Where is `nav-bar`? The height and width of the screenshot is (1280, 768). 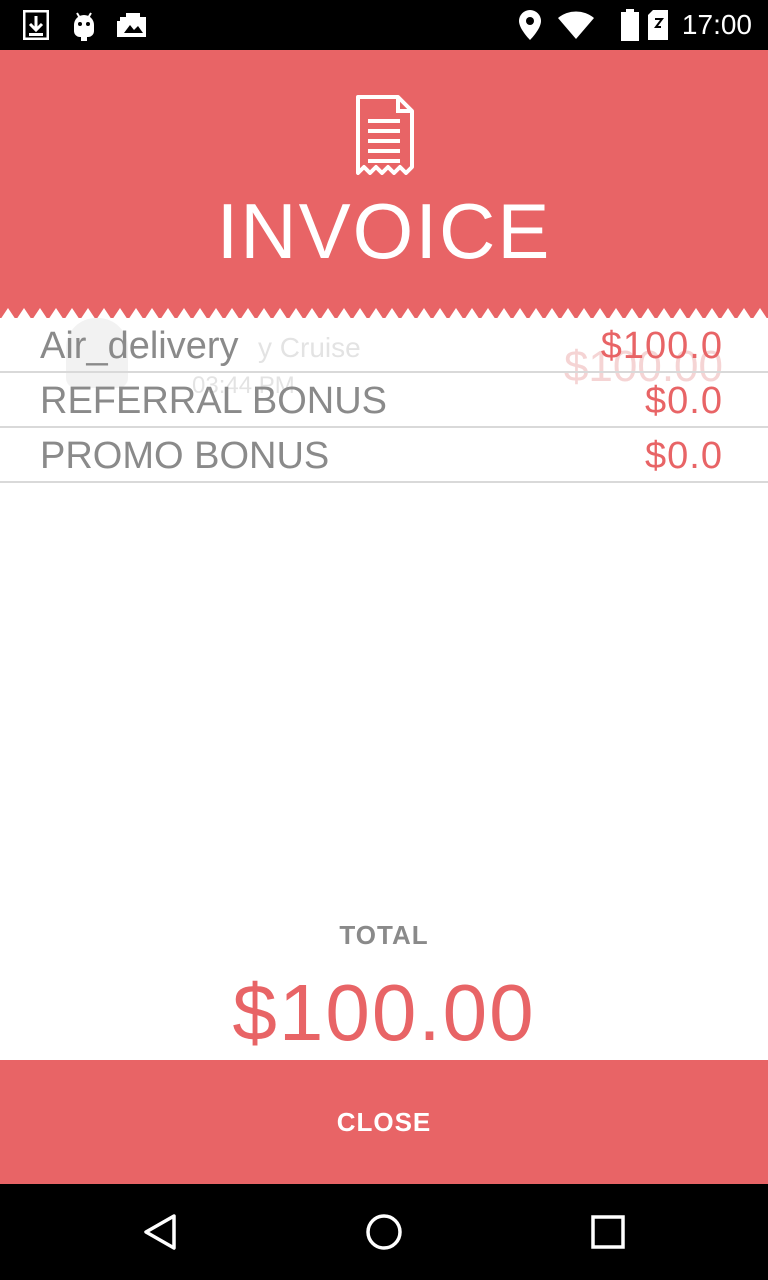
nav-bar is located at coordinates (384, 1232).